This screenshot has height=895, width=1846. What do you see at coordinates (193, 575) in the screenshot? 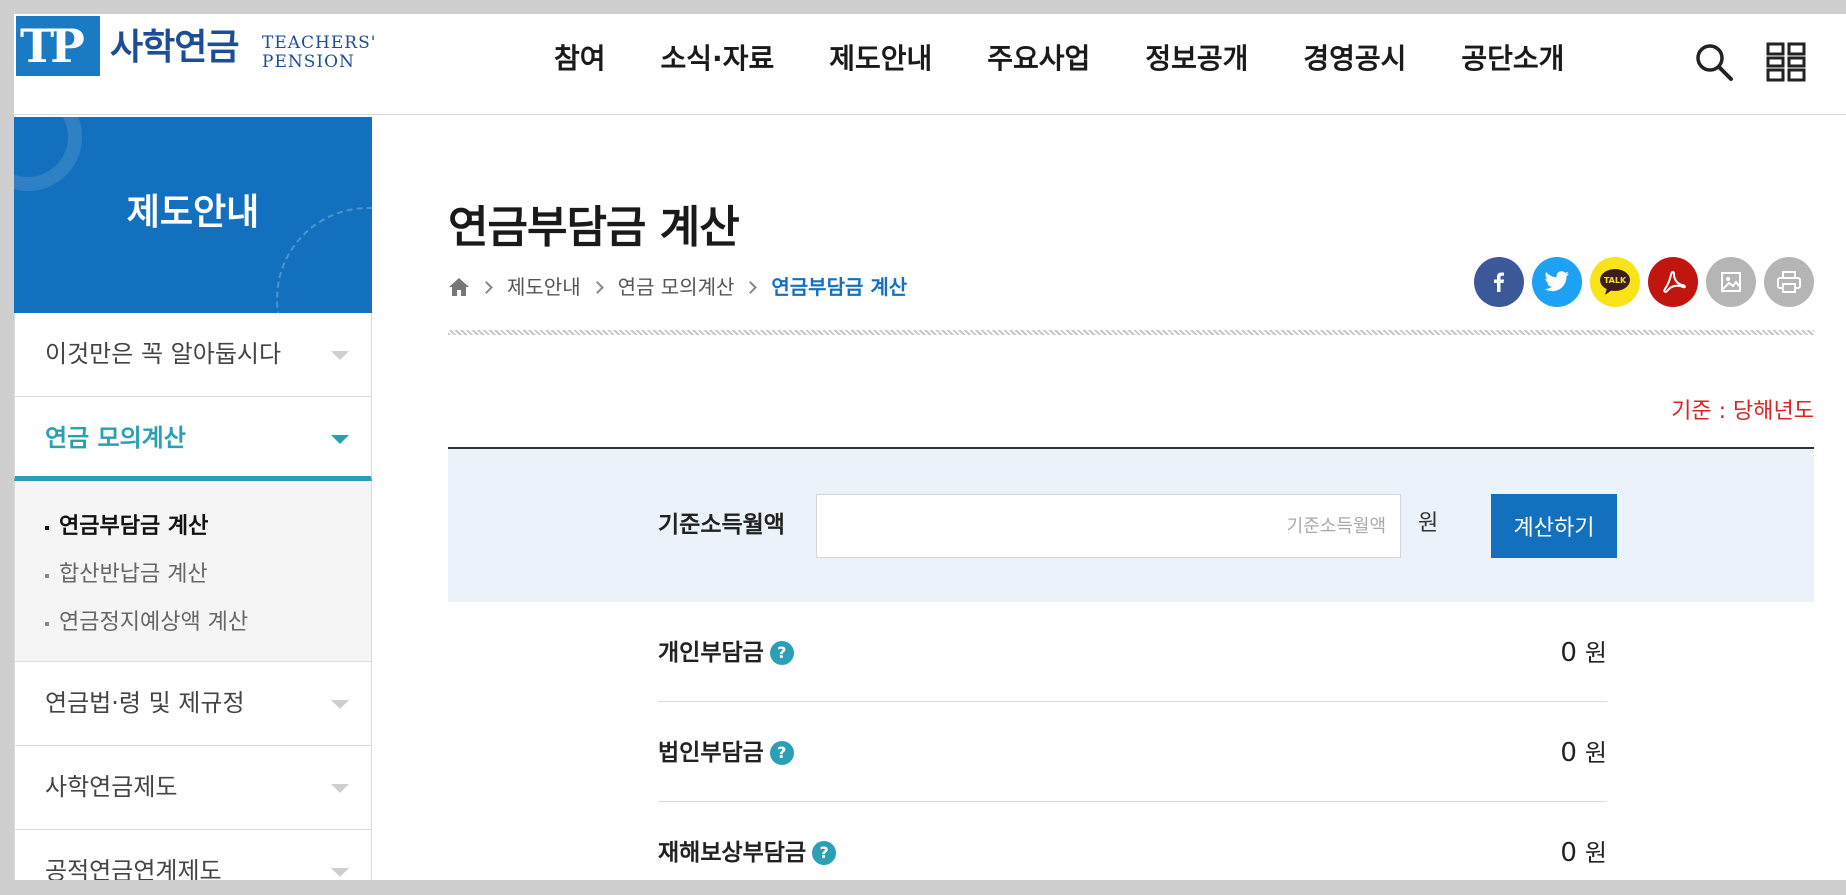
I see `submenu-combined-repayment-calc: 합산반납금 계산` at bounding box center [193, 575].